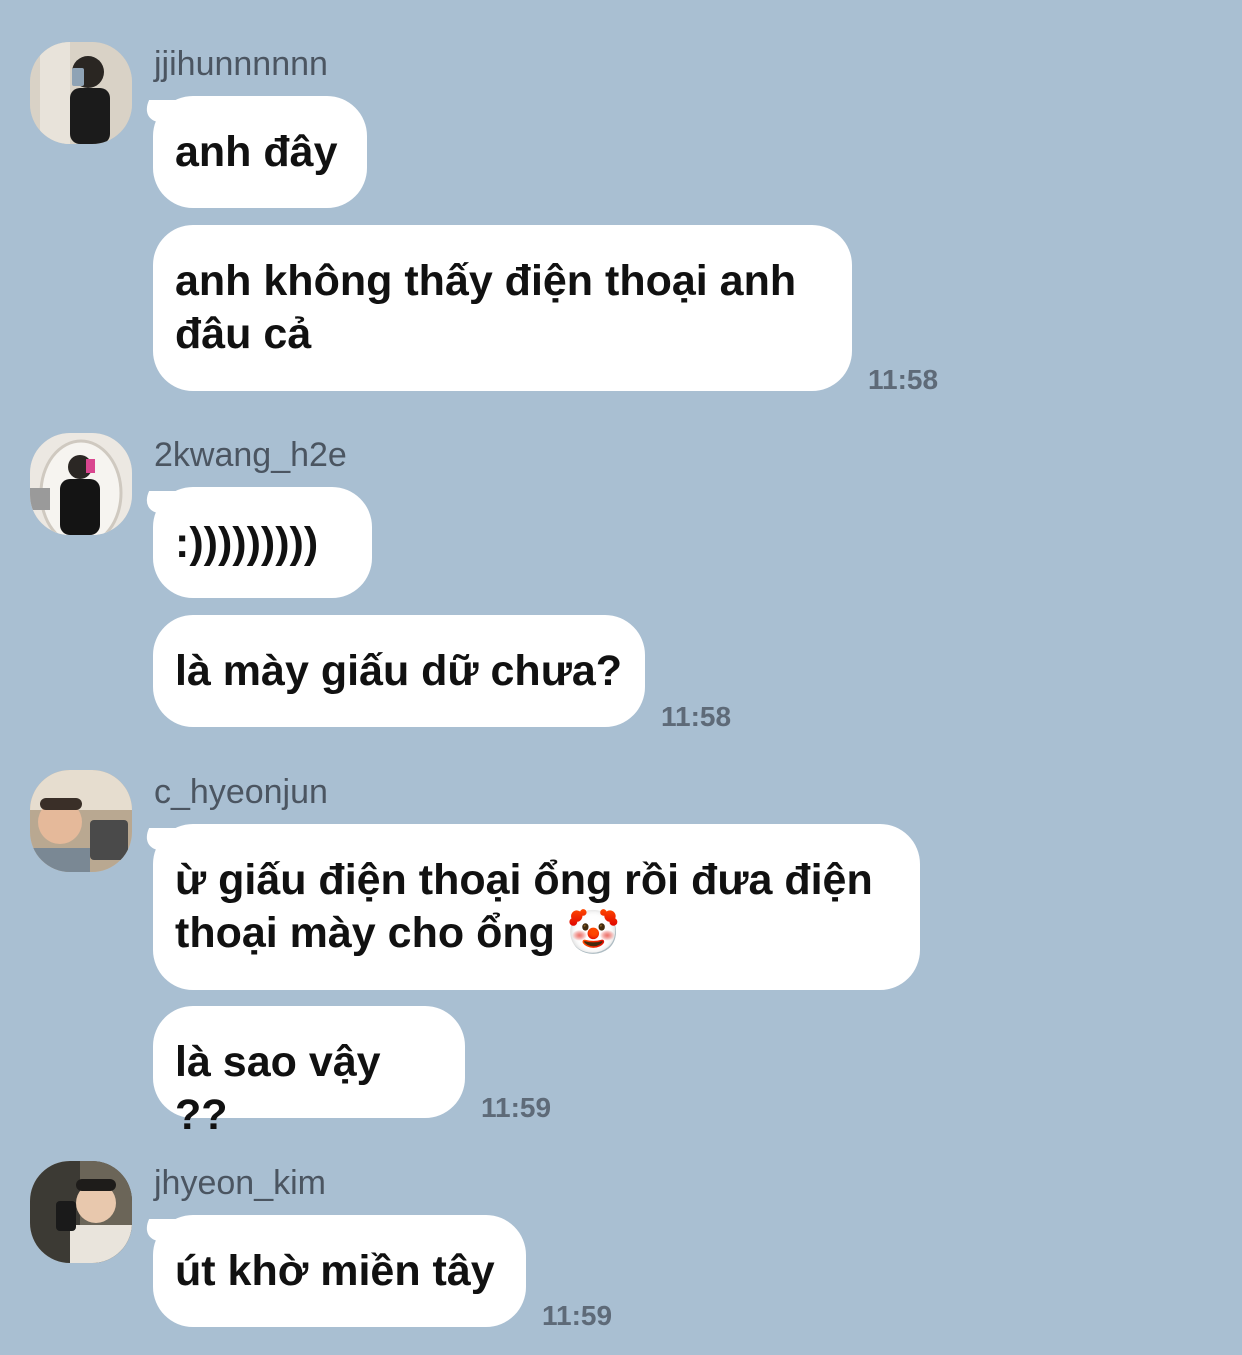 The height and width of the screenshot is (1355, 1242). I want to click on message-bubble: anh đây, so click(260, 152).